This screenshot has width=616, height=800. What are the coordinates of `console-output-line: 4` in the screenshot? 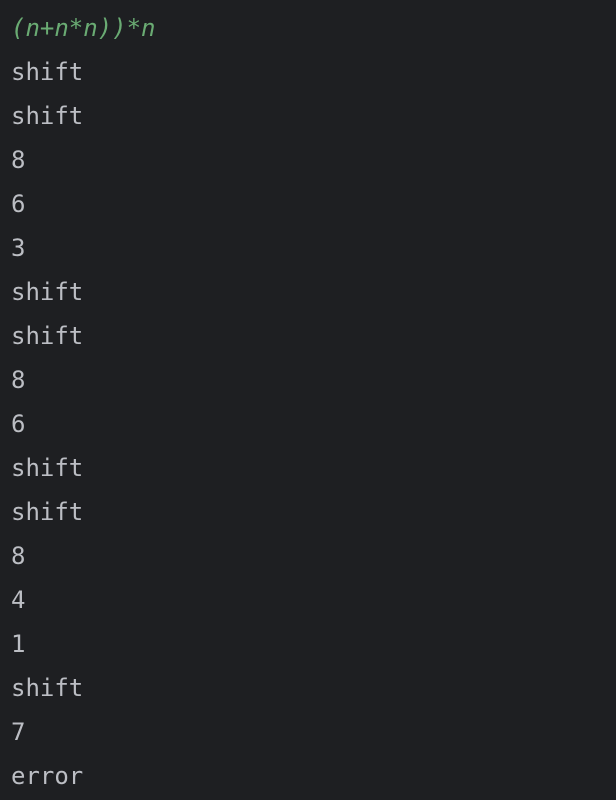 It's located at (18, 600).